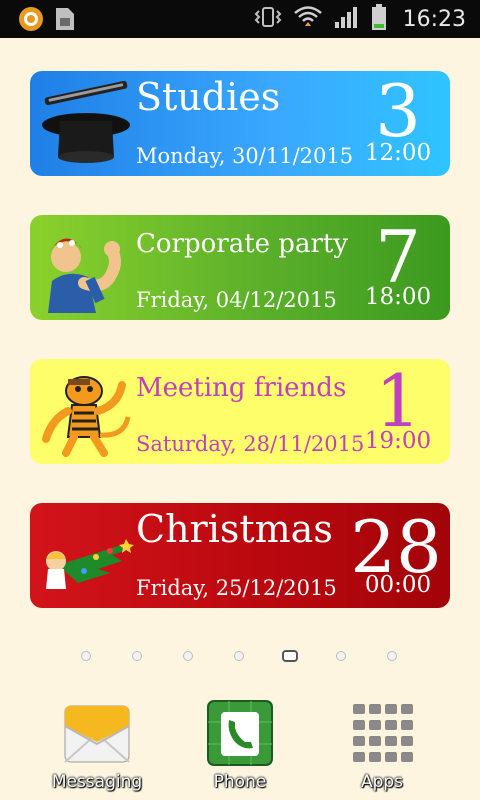 This screenshot has height=800, width=480. What do you see at coordinates (398, 257) in the screenshot?
I see `days-remaining: 7` at bounding box center [398, 257].